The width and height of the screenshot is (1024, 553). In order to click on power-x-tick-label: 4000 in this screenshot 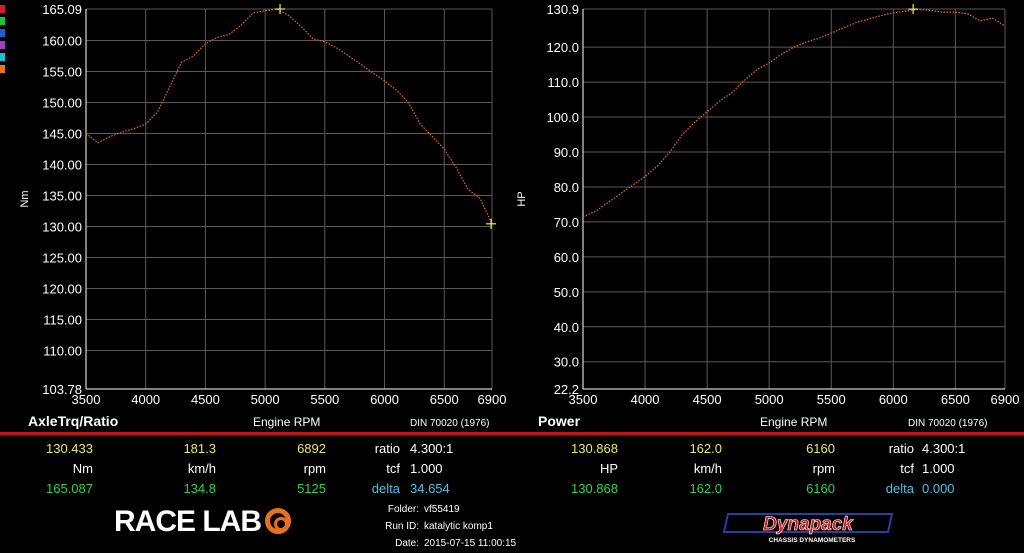, I will do `click(645, 399)`.